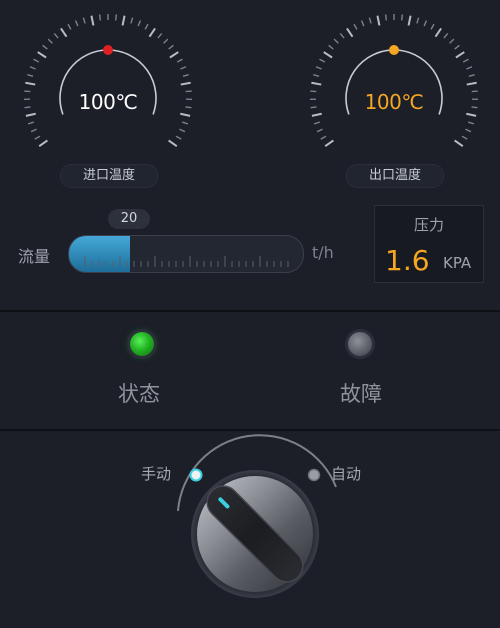 The width and height of the screenshot is (500, 628). Describe the element at coordinates (360, 344) in the screenshot. I see `fault-indicator-light` at that location.